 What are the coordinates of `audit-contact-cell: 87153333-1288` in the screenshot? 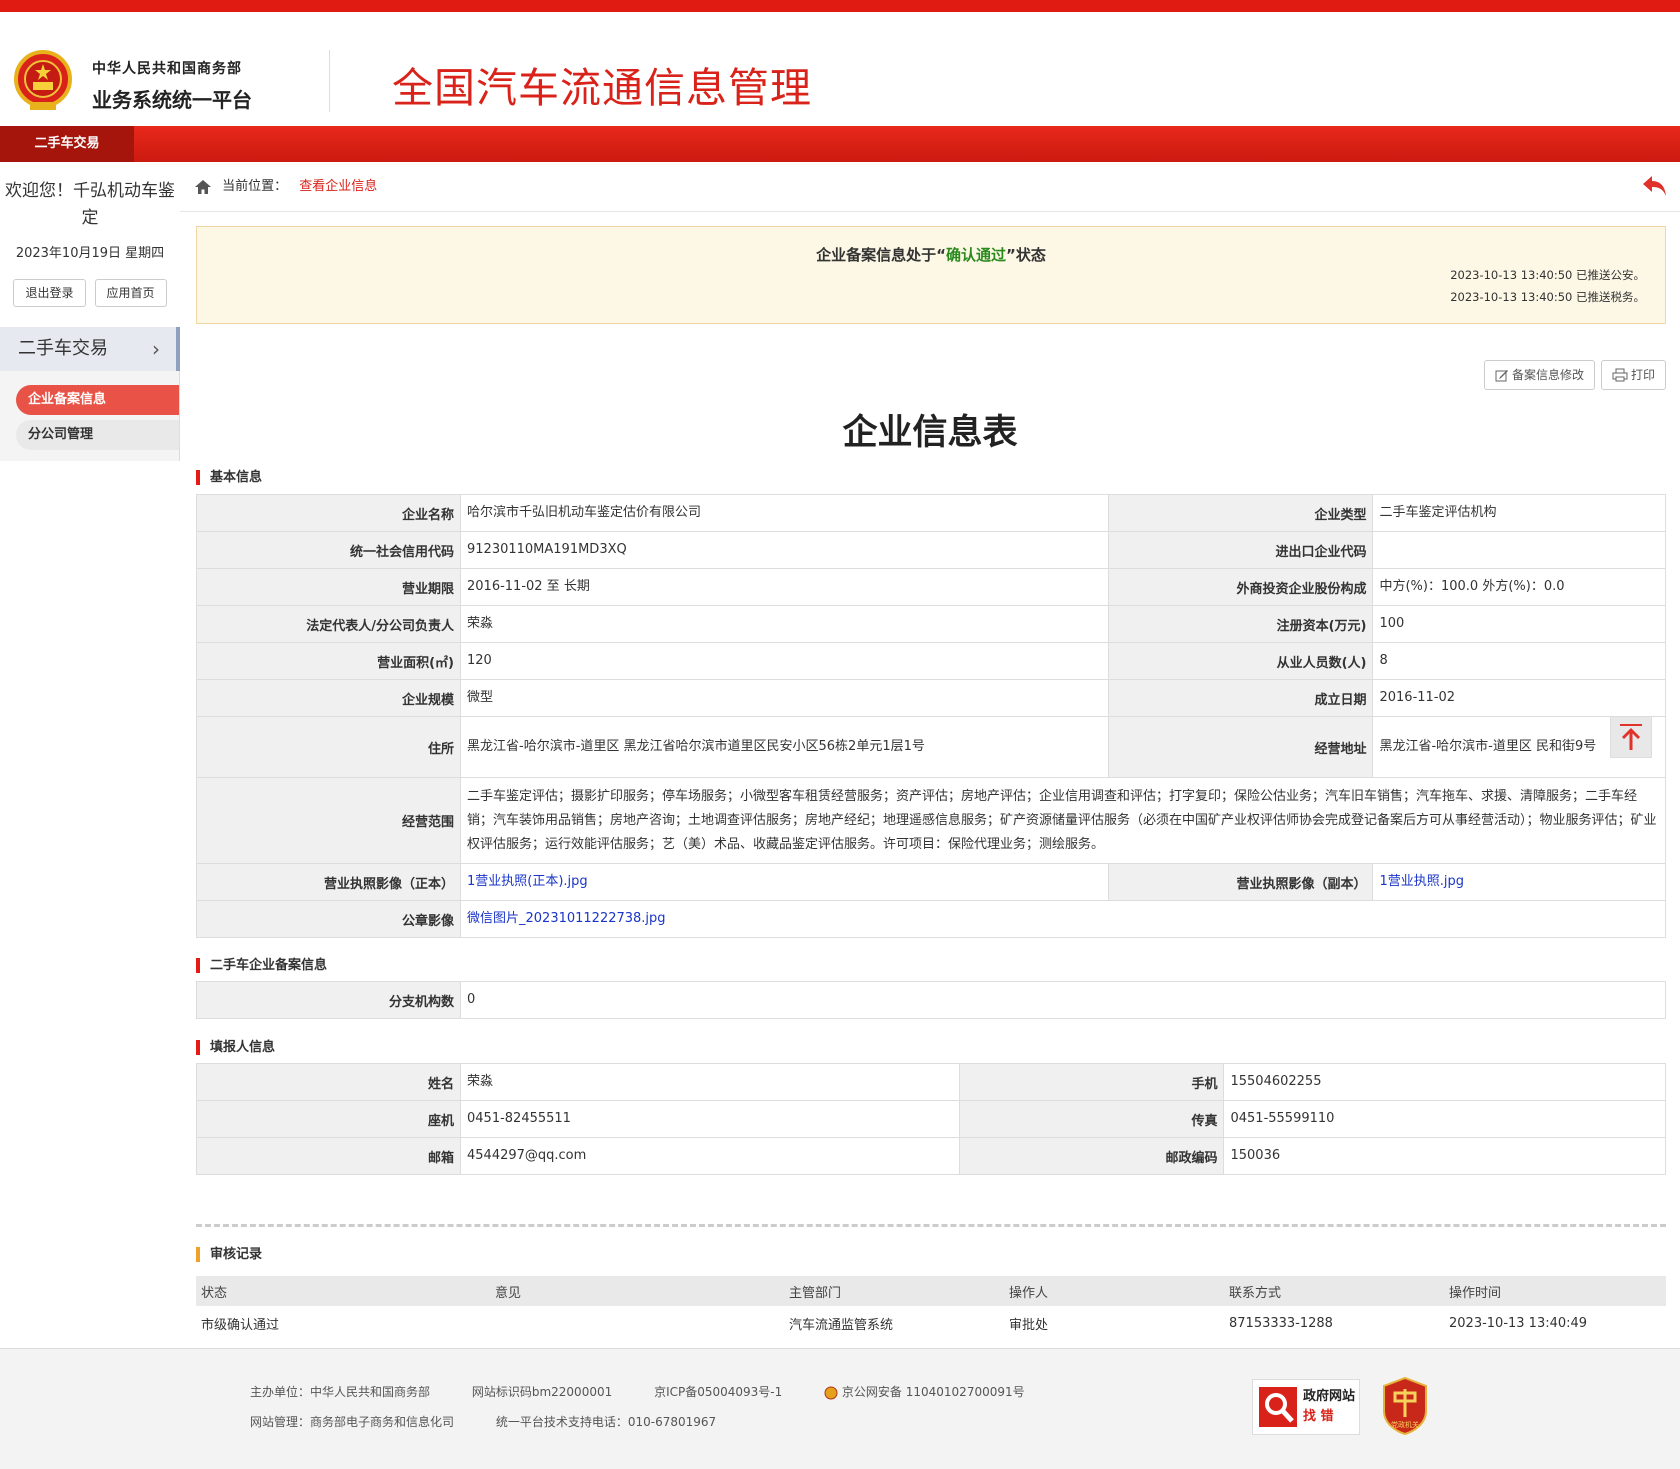 It's located at (1281, 1323).